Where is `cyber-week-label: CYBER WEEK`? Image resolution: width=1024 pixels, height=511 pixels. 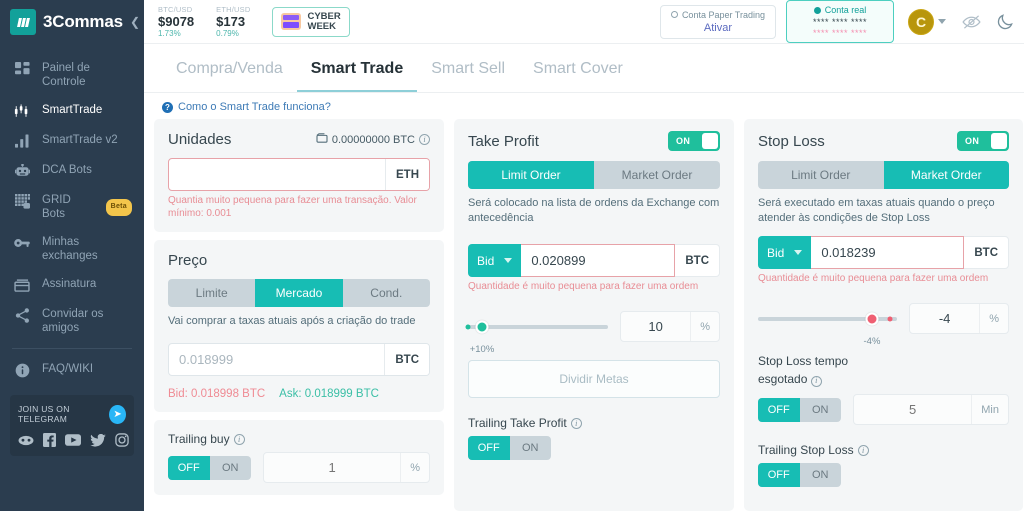 cyber-week-label: CYBER WEEK is located at coordinates (323, 21).